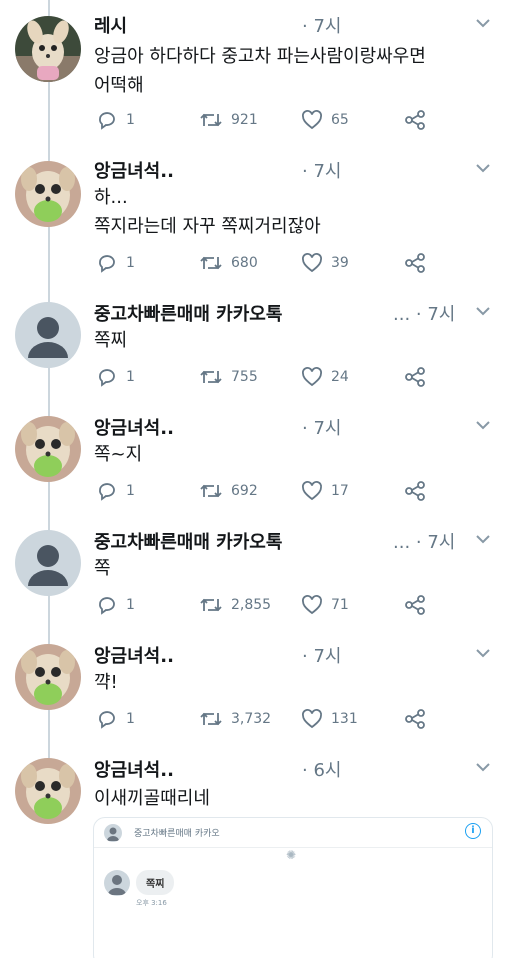 The image size is (507, 958). Describe the element at coordinates (325, 263) in the screenshot. I see `like-button: 39` at that location.